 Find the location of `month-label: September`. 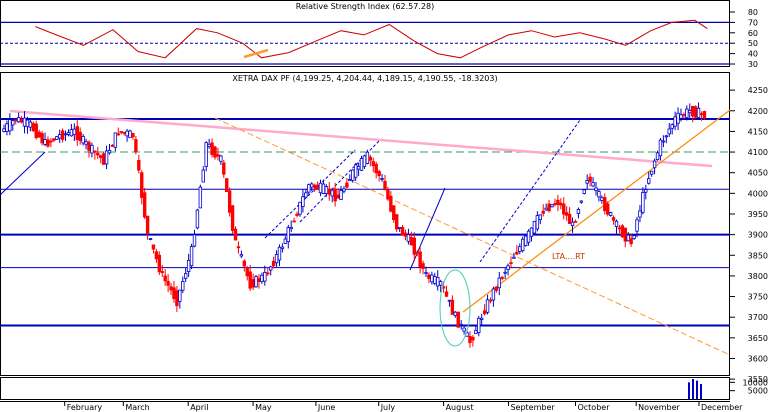

month-label: September is located at coordinates (532, 407).